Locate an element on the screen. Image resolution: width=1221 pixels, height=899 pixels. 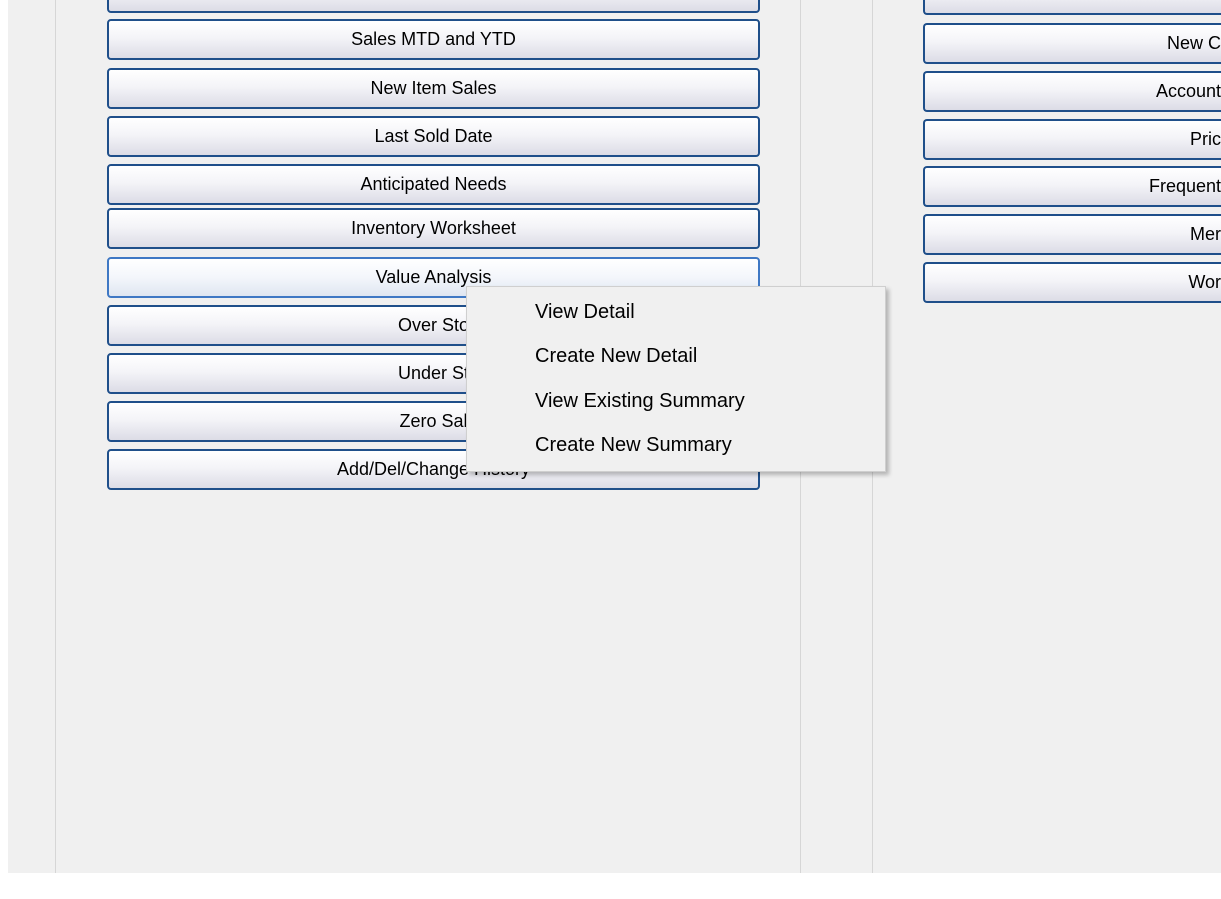
last-sold-date-button: Last Sold Date is located at coordinates (433, 136).